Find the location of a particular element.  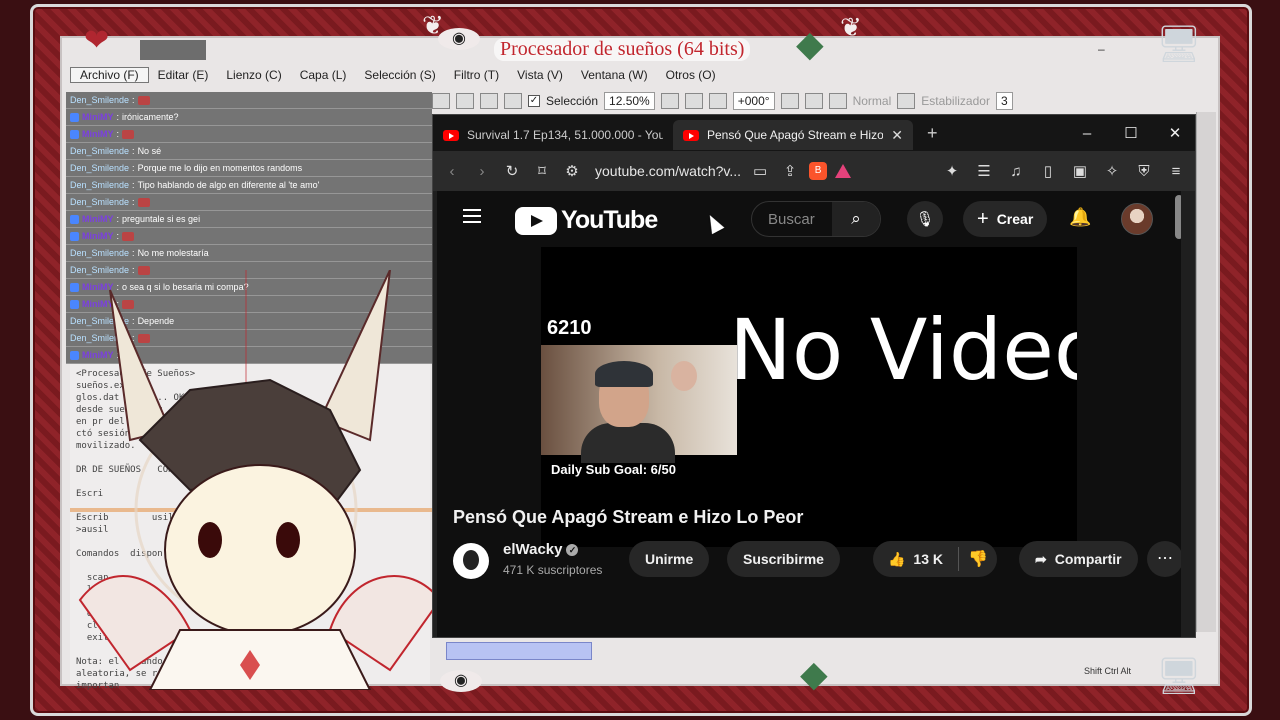

share-icon: ➦ is located at coordinates (1041, 558).